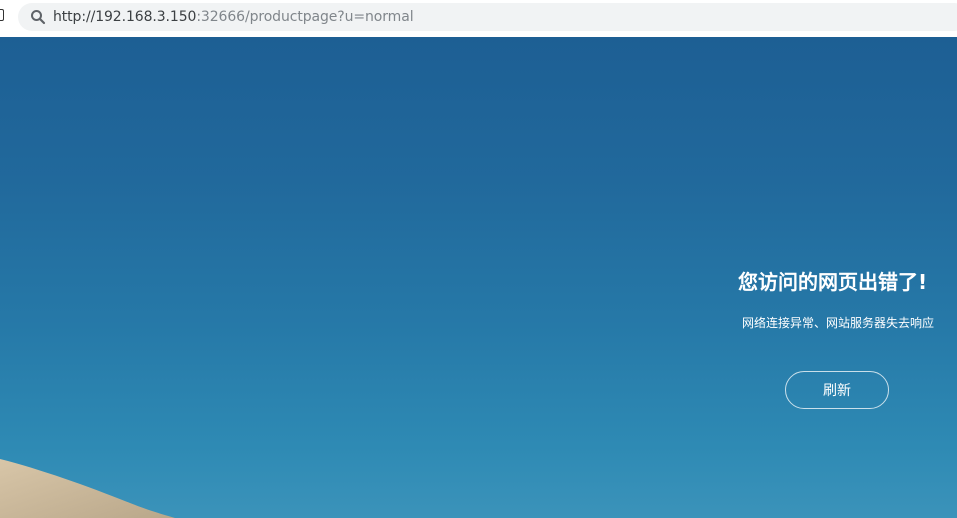  I want to click on page-info-icon, so click(2, 15).